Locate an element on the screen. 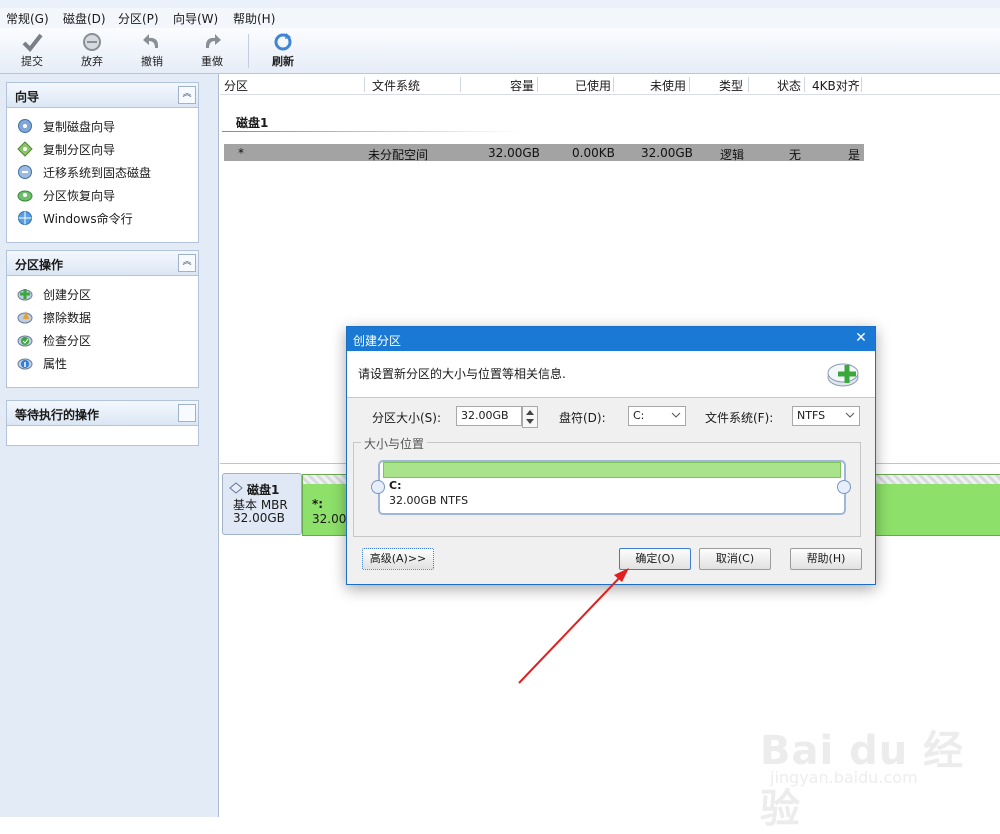 This screenshot has height=834, width=1000. col-4k-align: 4KB对齐 is located at coordinates (836, 85).